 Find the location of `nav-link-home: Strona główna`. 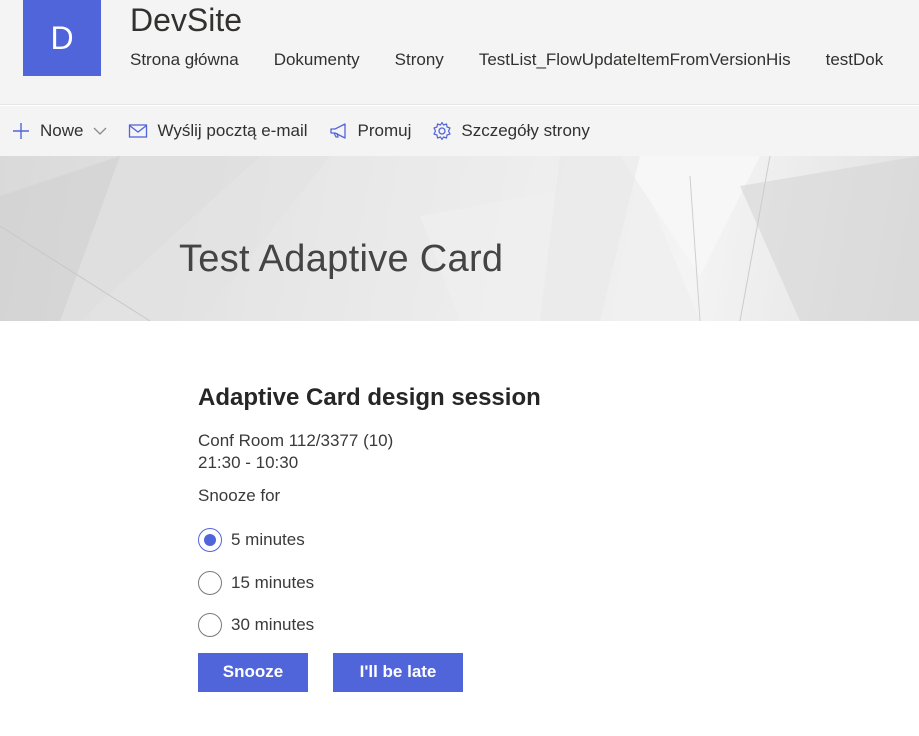

nav-link-home: Strona główna is located at coordinates (184, 60).